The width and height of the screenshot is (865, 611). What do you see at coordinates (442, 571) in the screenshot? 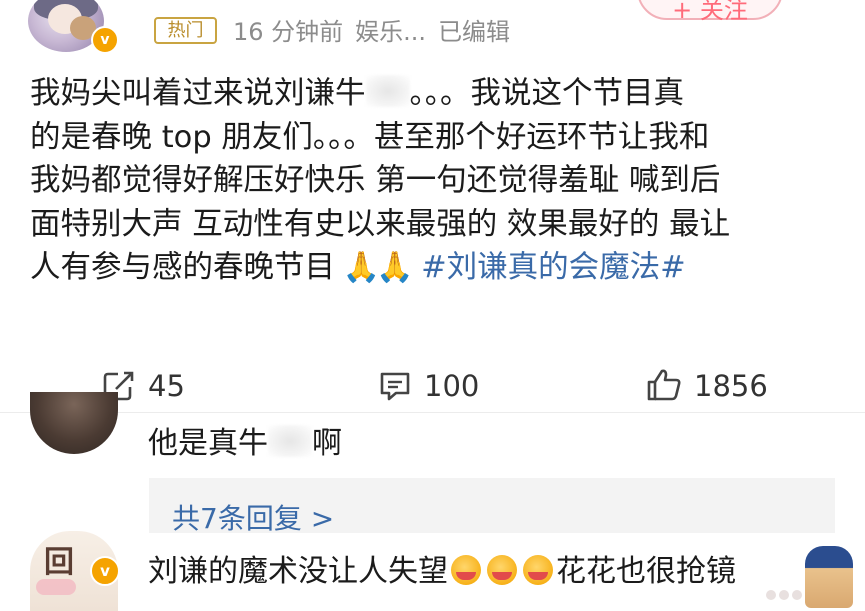
I see `comment-text: 刘谦的魔术没让人失望 花花也很抢镜` at bounding box center [442, 571].